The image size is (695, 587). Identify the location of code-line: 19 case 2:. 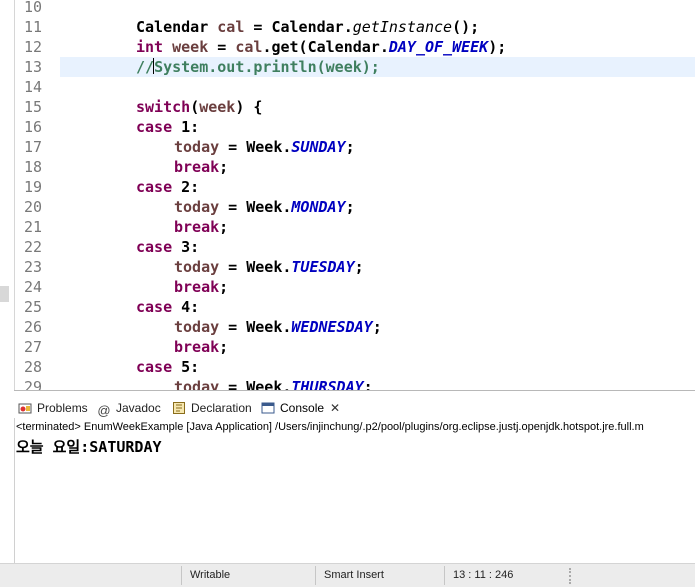
(347, 187).